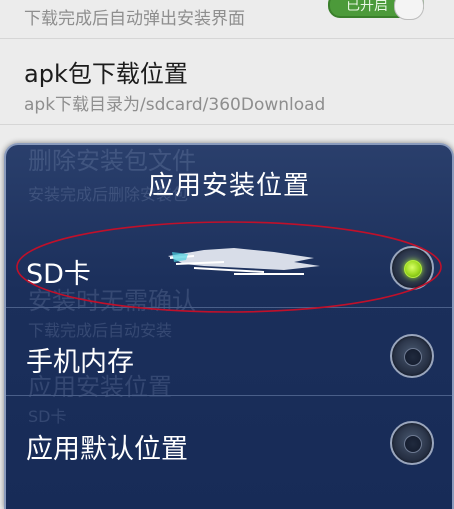 The image size is (454, 509). Describe the element at coordinates (58, 274) in the screenshot. I see `option-label: SD卡` at that location.